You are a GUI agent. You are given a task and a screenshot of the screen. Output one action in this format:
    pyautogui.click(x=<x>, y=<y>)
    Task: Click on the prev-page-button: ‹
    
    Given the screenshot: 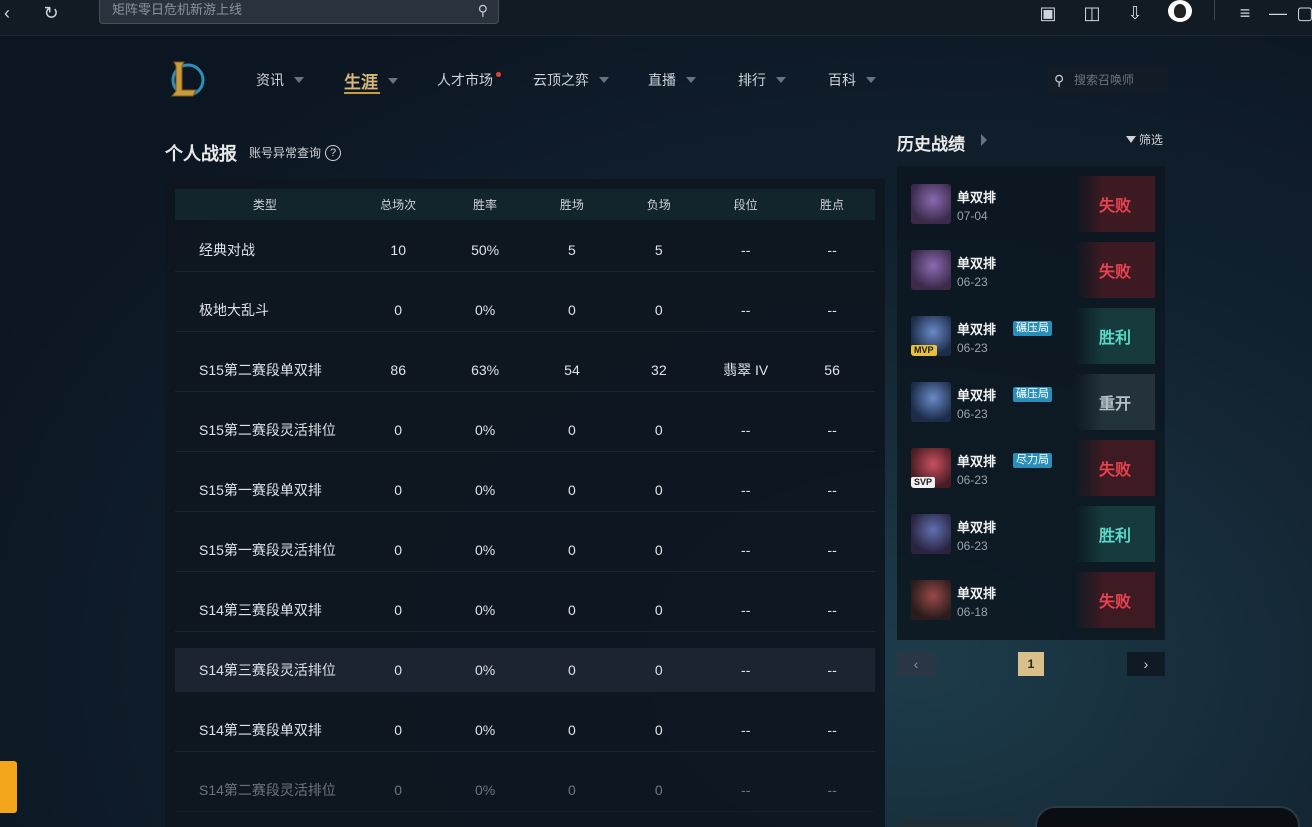 What is the action you would take?
    pyautogui.click(x=916, y=664)
    